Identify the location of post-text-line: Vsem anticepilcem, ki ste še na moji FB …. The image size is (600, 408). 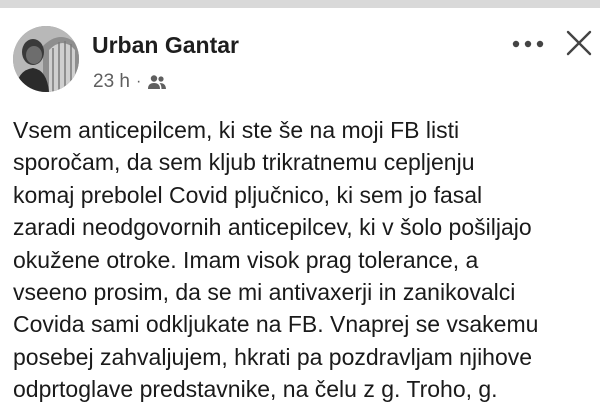
(236, 130).